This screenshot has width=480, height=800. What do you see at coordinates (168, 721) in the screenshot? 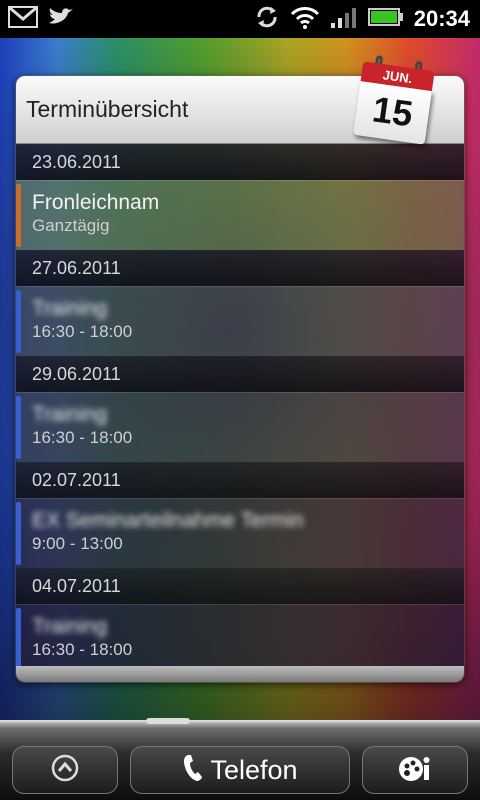
I see `drawer-handle` at bounding box center [168, 721].